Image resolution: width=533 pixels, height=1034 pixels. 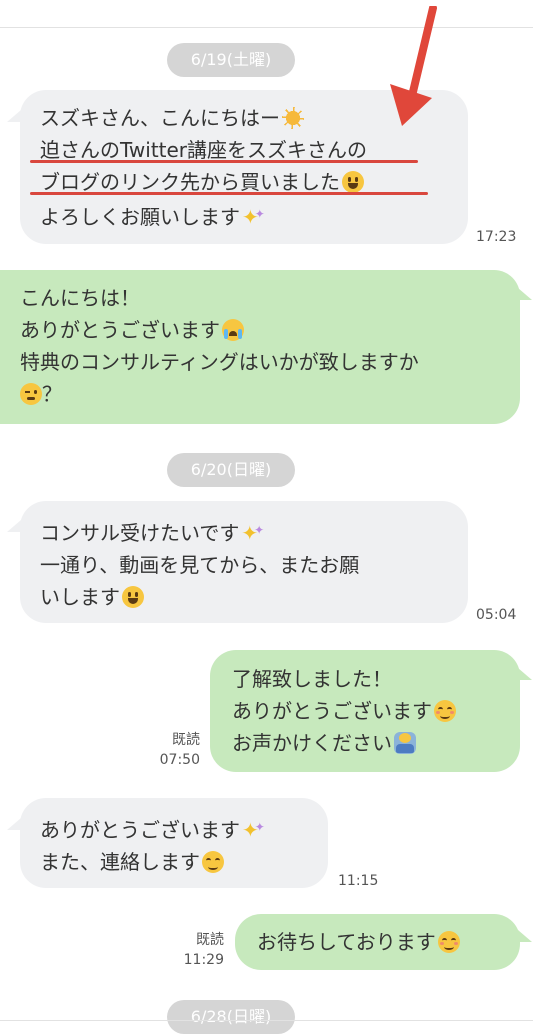 What do you see at coordinates (496, 237) in the screenshot?
I see `message-time: 17:23` at bounding box center [496, 237].